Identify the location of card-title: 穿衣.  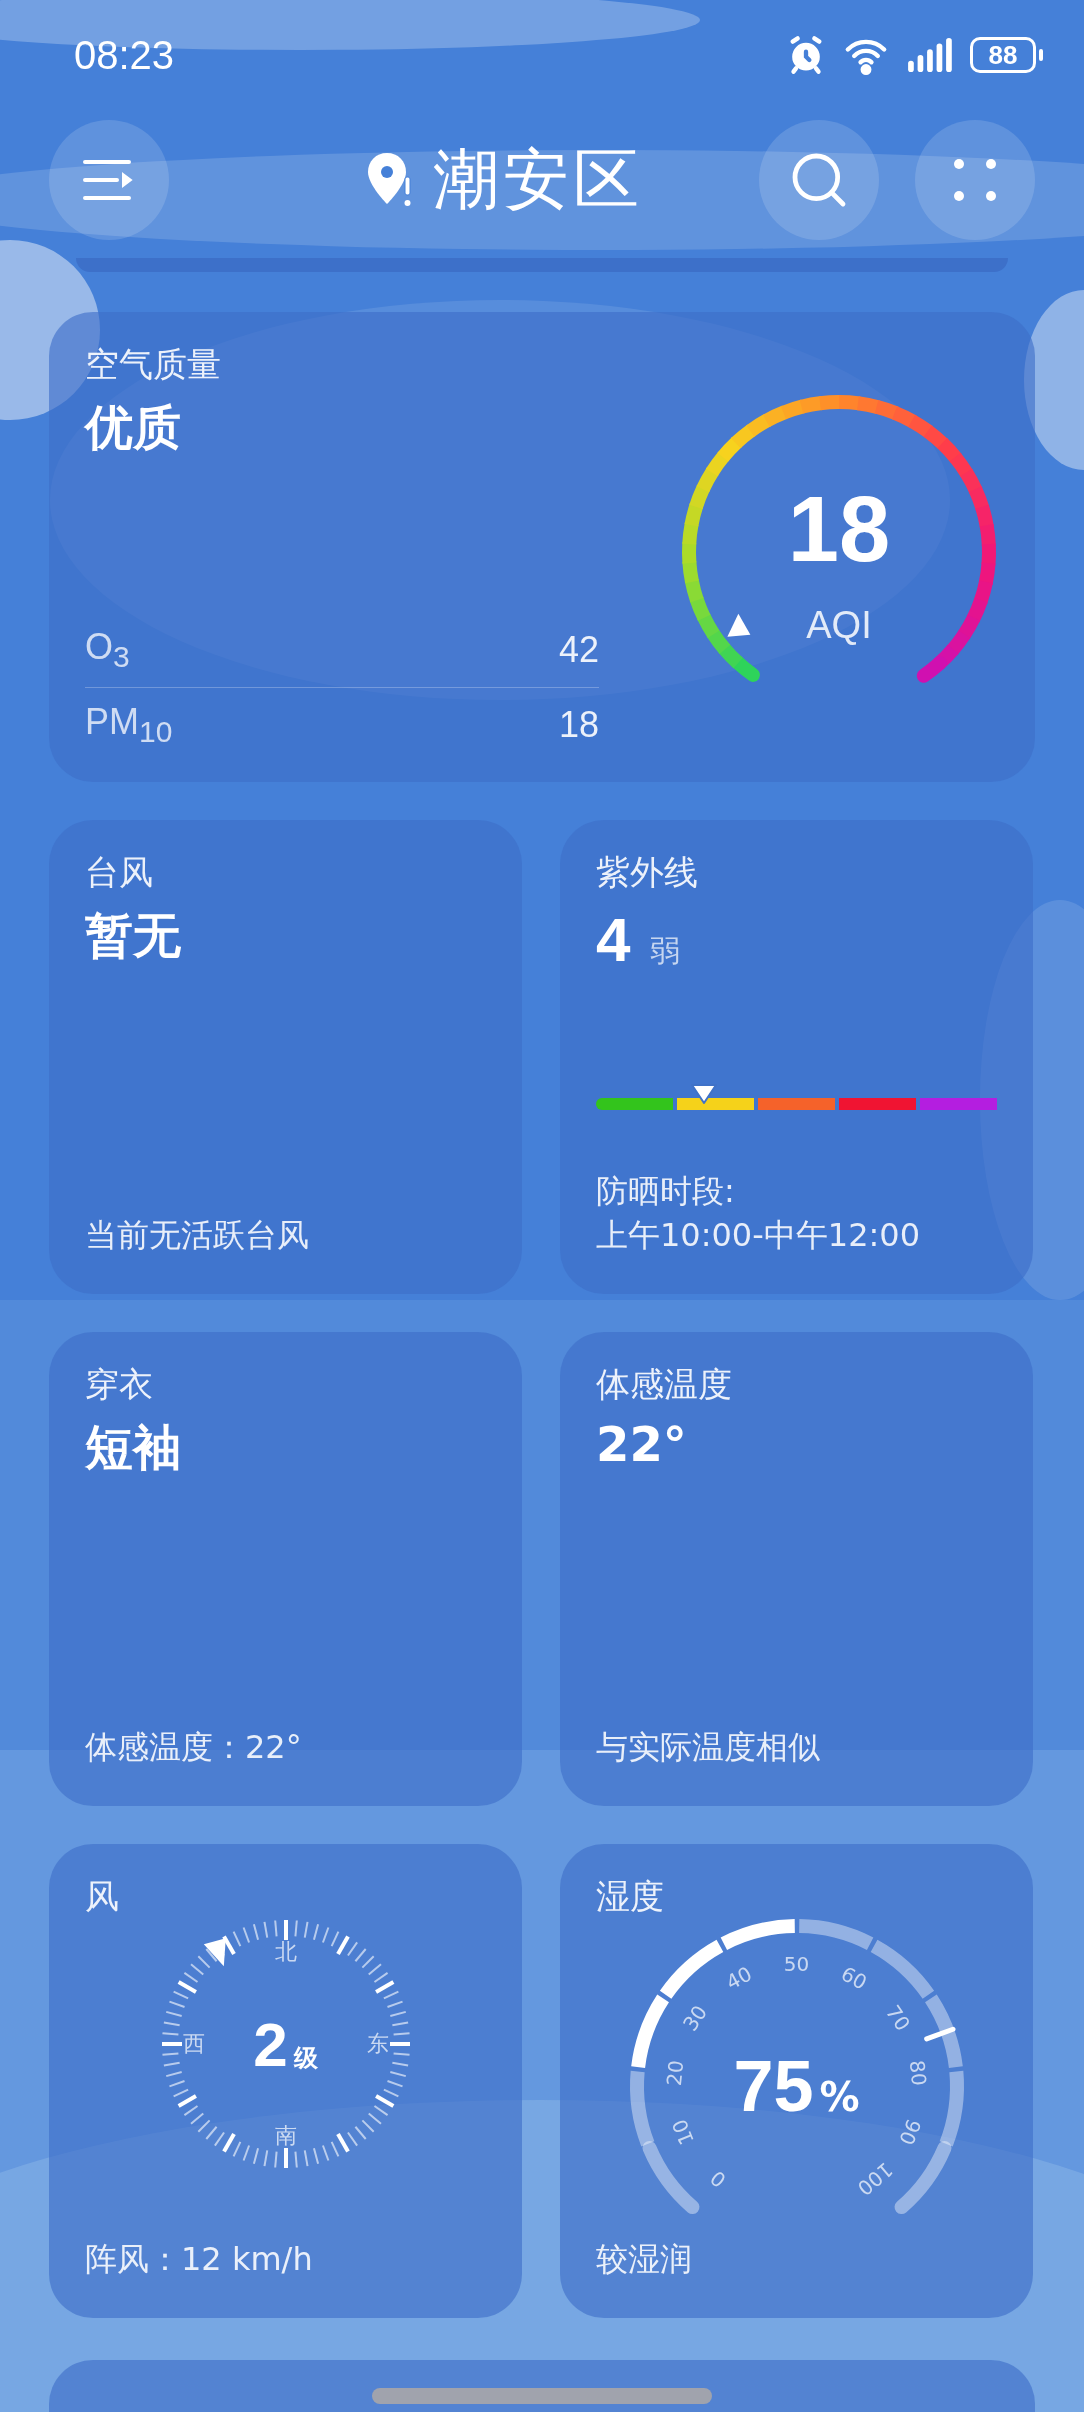
(119, 1384).